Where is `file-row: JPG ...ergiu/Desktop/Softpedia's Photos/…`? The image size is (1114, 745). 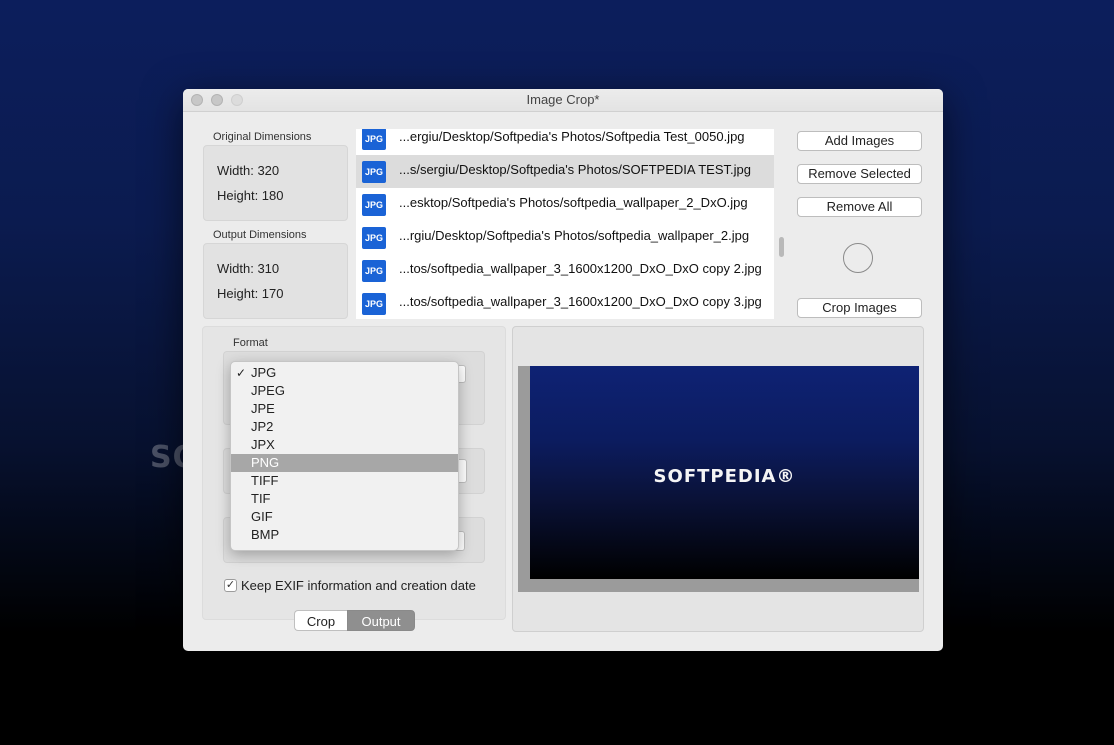
file-row: JPG ...ergiu/Desktop/Softpedia's Photos/… is located at coordinates (565, 142).